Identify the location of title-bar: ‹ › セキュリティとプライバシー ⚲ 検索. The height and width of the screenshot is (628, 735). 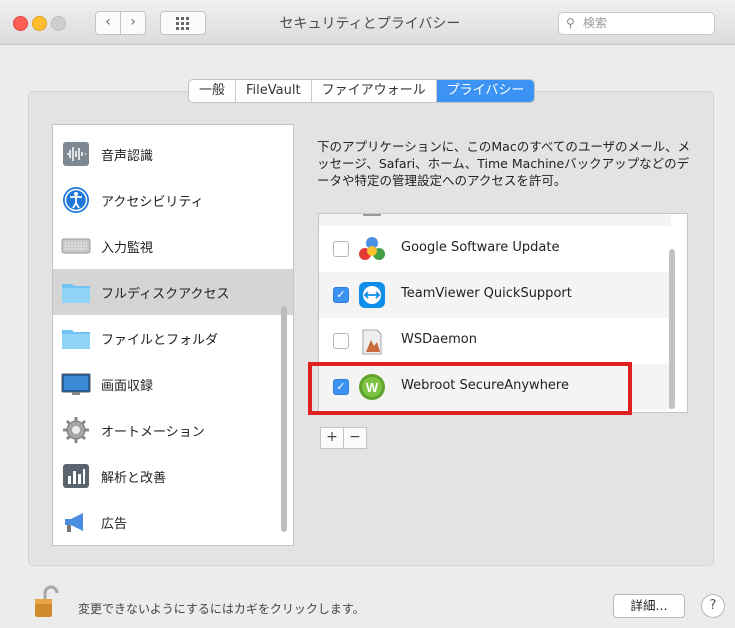
(367, 22).